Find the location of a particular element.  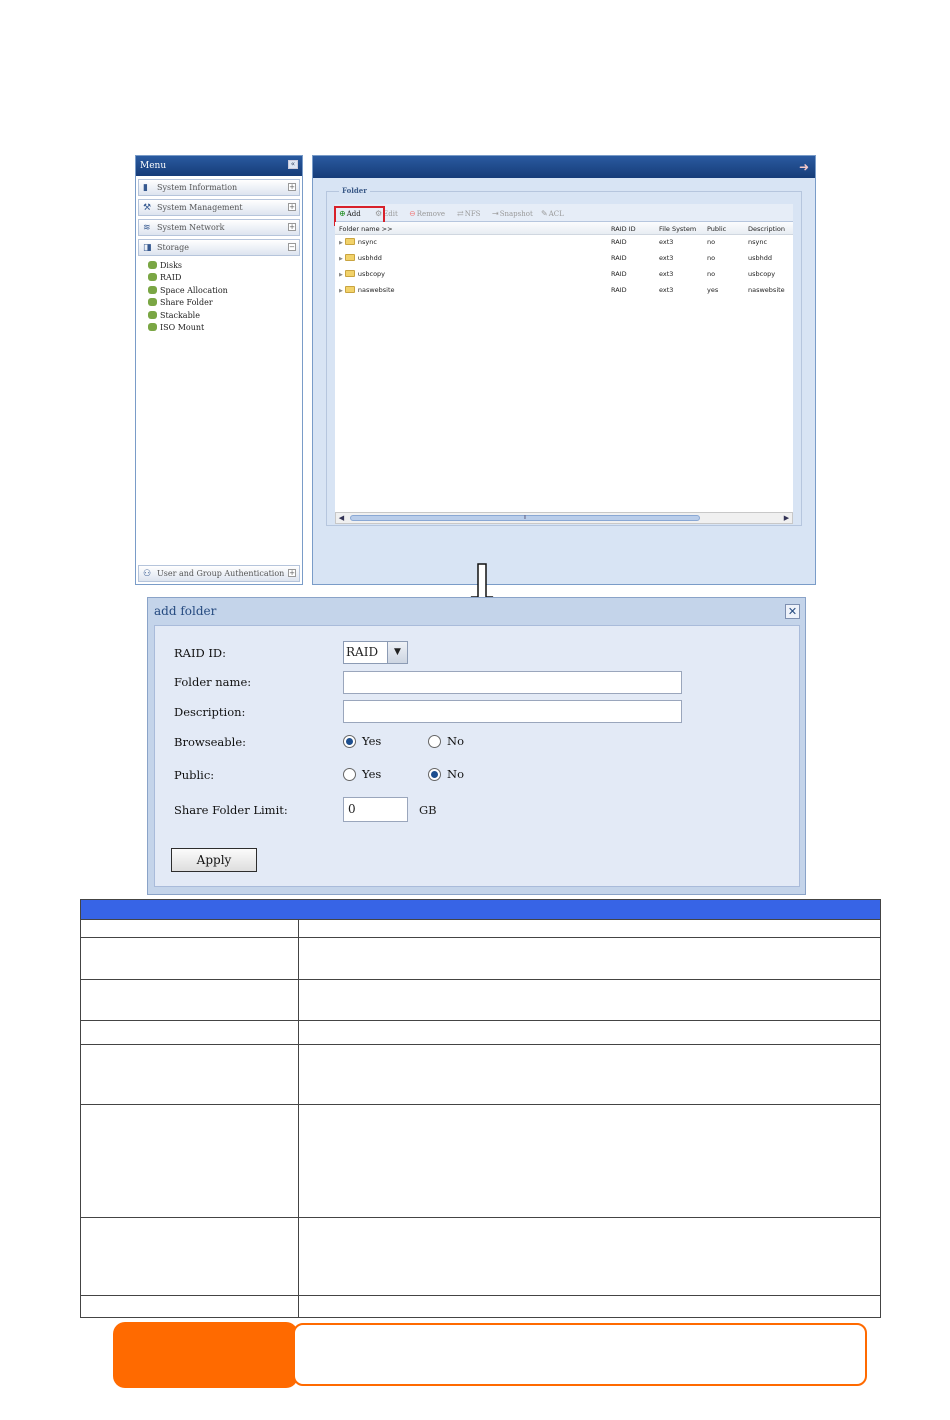

folder-name: nsync is located at coordinates (367, 242).